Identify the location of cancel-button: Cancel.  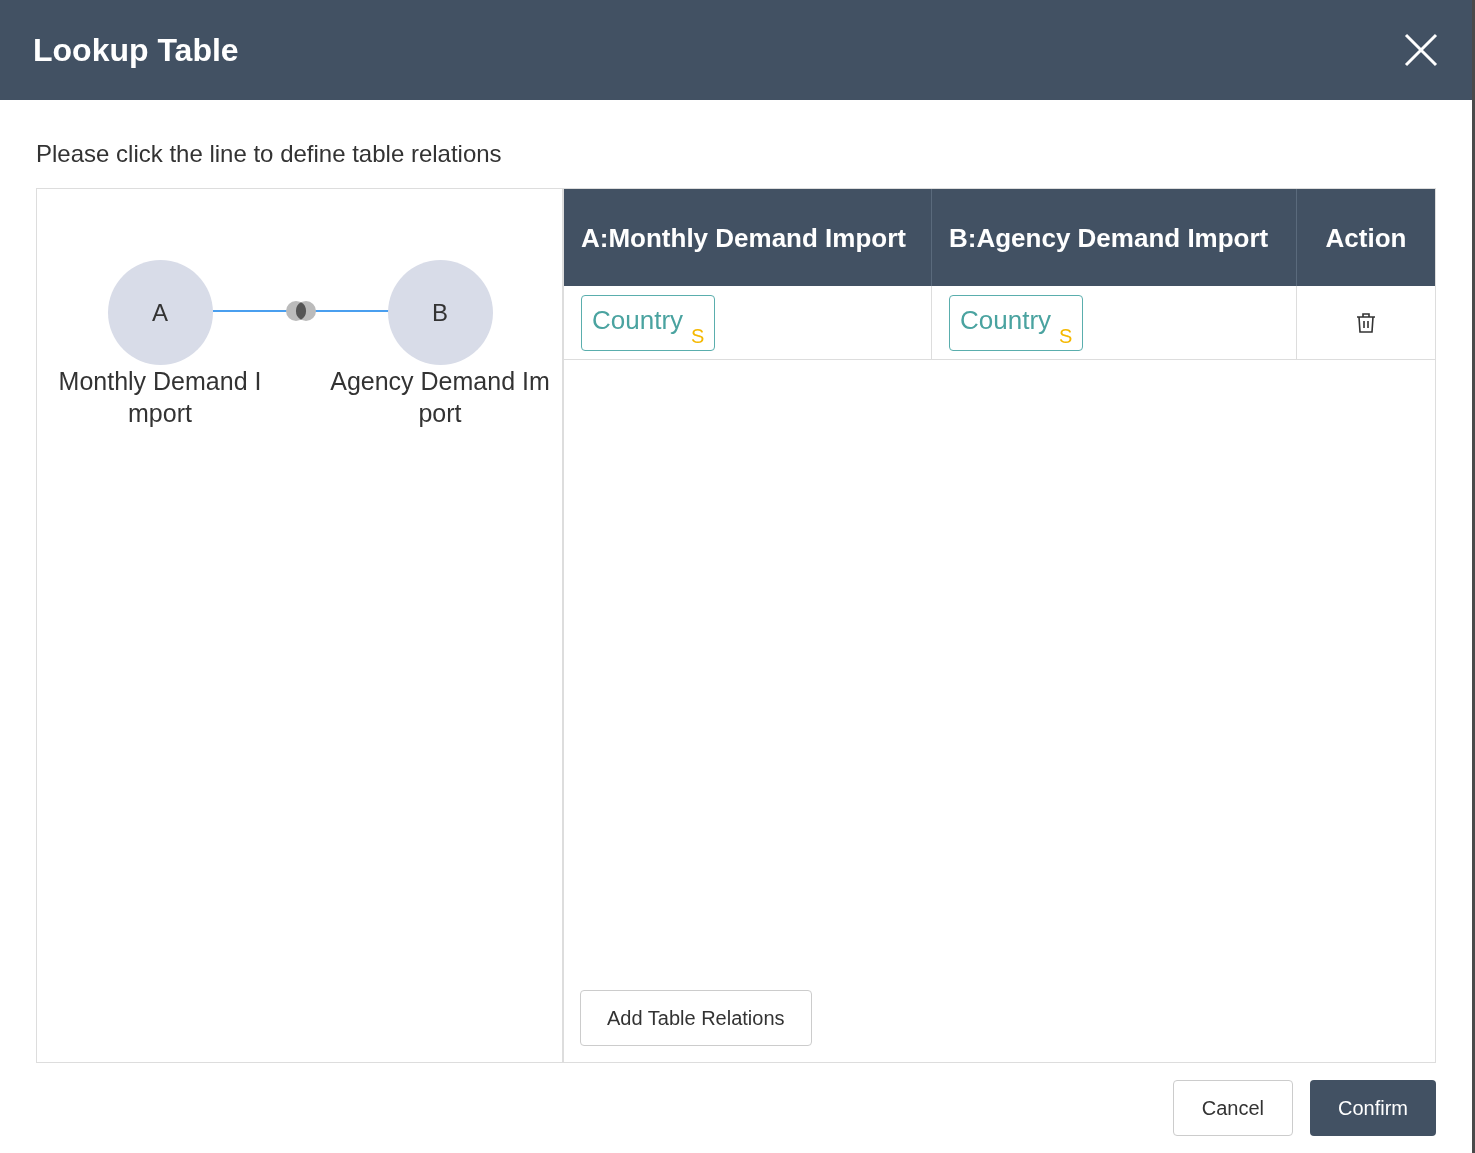
(1232, 1108).